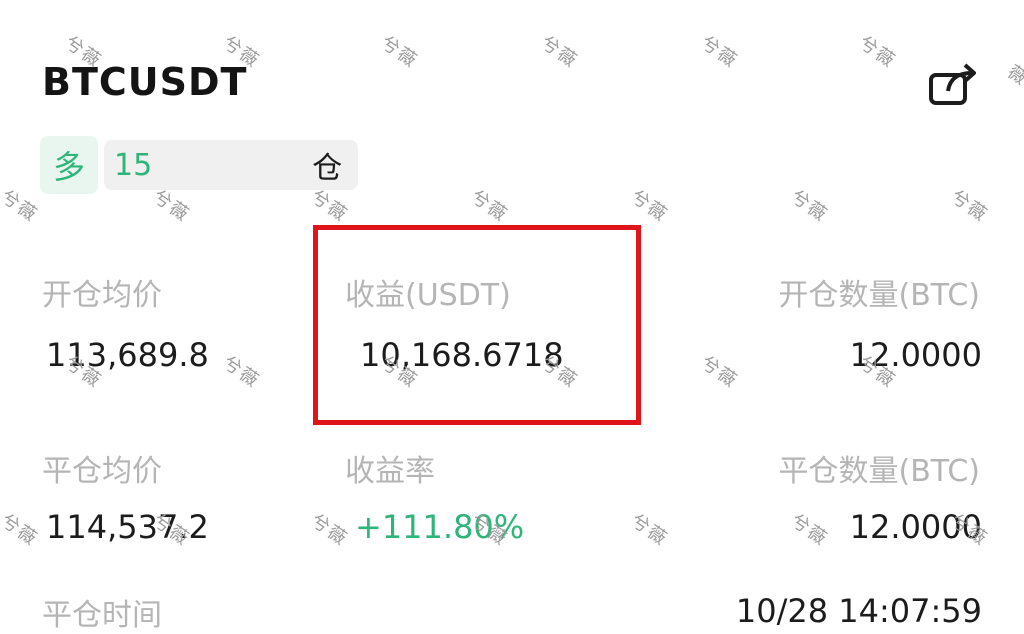  Describe the element at coordinates (145, 82) in the screenshot. I see `symbol-title: BTCUSDT` at that location.